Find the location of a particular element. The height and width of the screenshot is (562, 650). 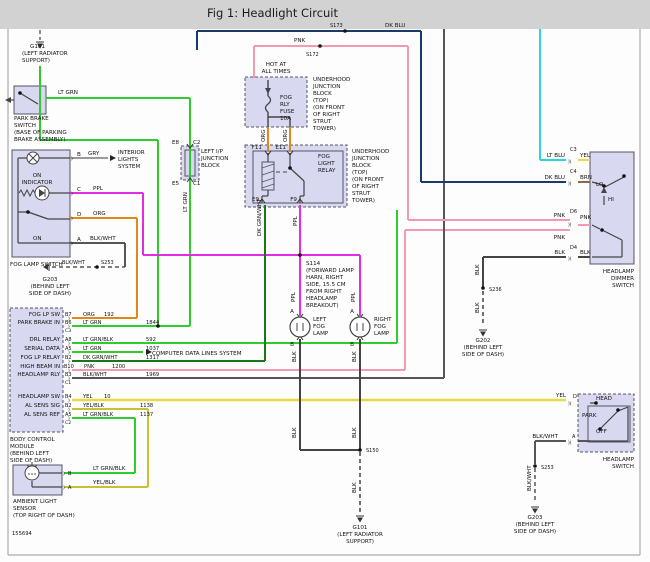

diagram-label: TOWER) is located at coordinates (363, 201).